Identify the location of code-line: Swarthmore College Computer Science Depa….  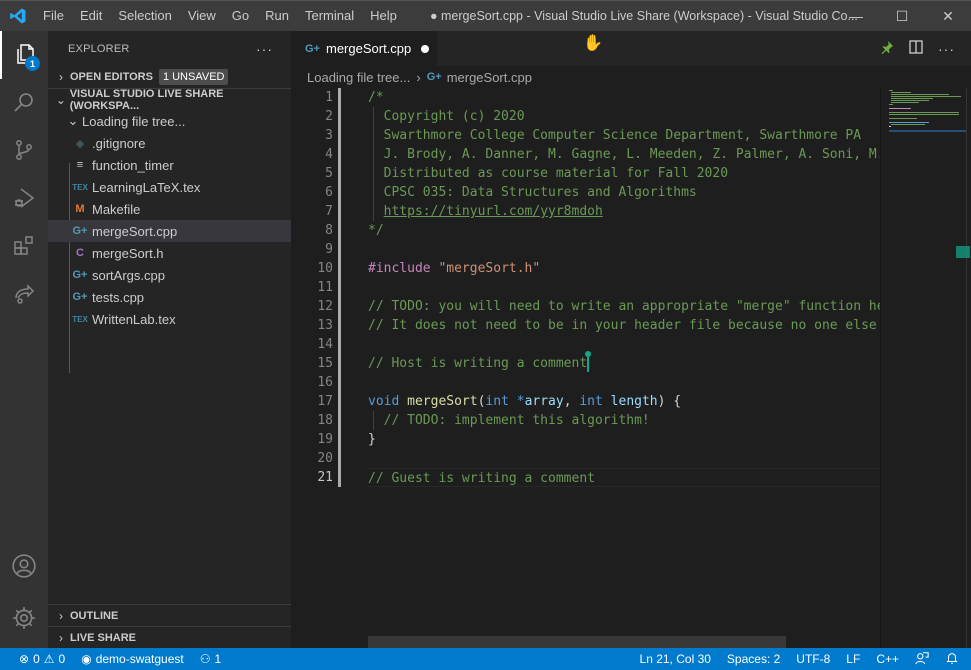
(624, 135).